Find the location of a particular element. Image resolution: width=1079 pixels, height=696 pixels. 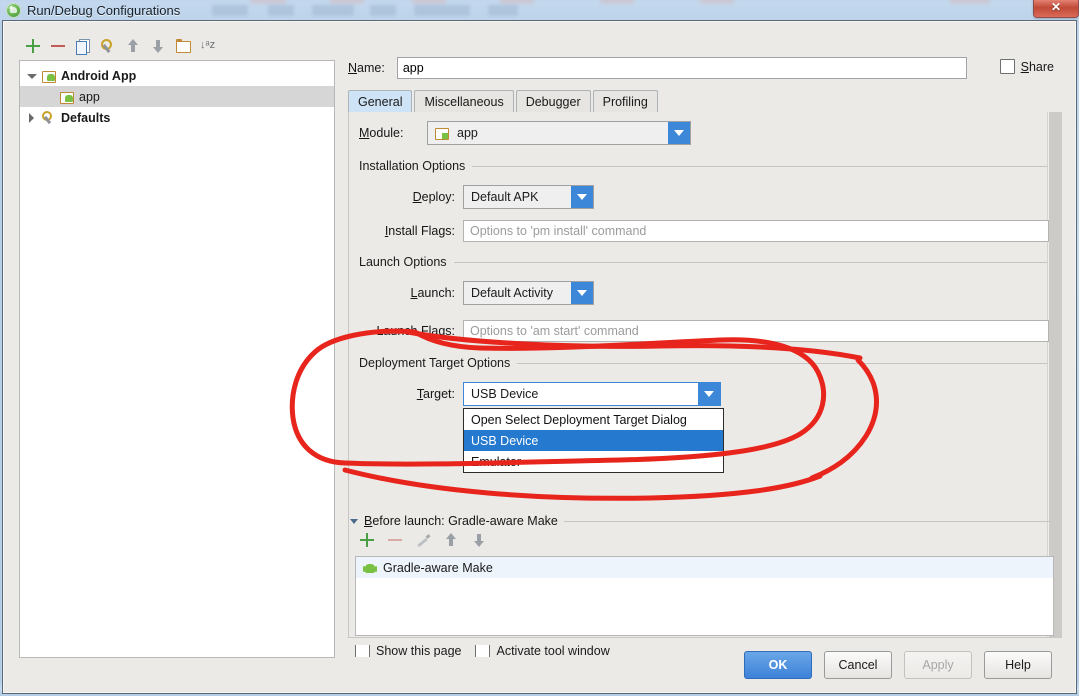

deploy-row: Deploy: Default APK is located at coordinates (491, 197).